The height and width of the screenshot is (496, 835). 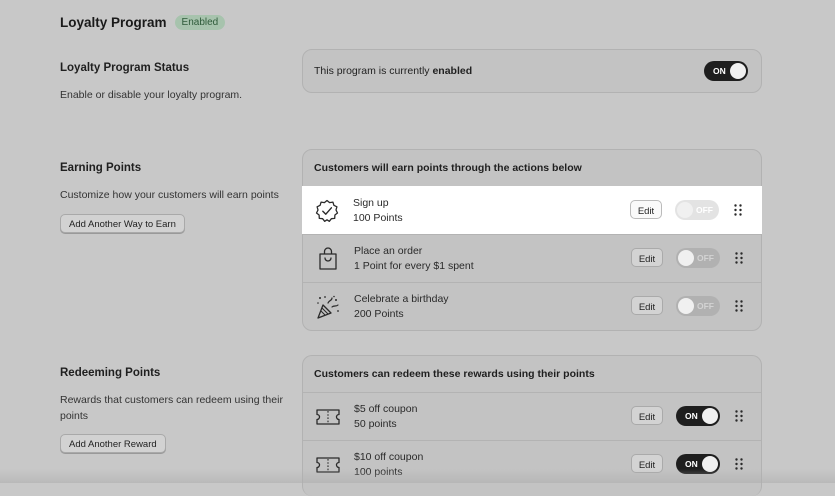 What do you see at coordinates (328, 258) in the screenshot?
I see `shopping-bag-icon` at bounding box center [328, 258].